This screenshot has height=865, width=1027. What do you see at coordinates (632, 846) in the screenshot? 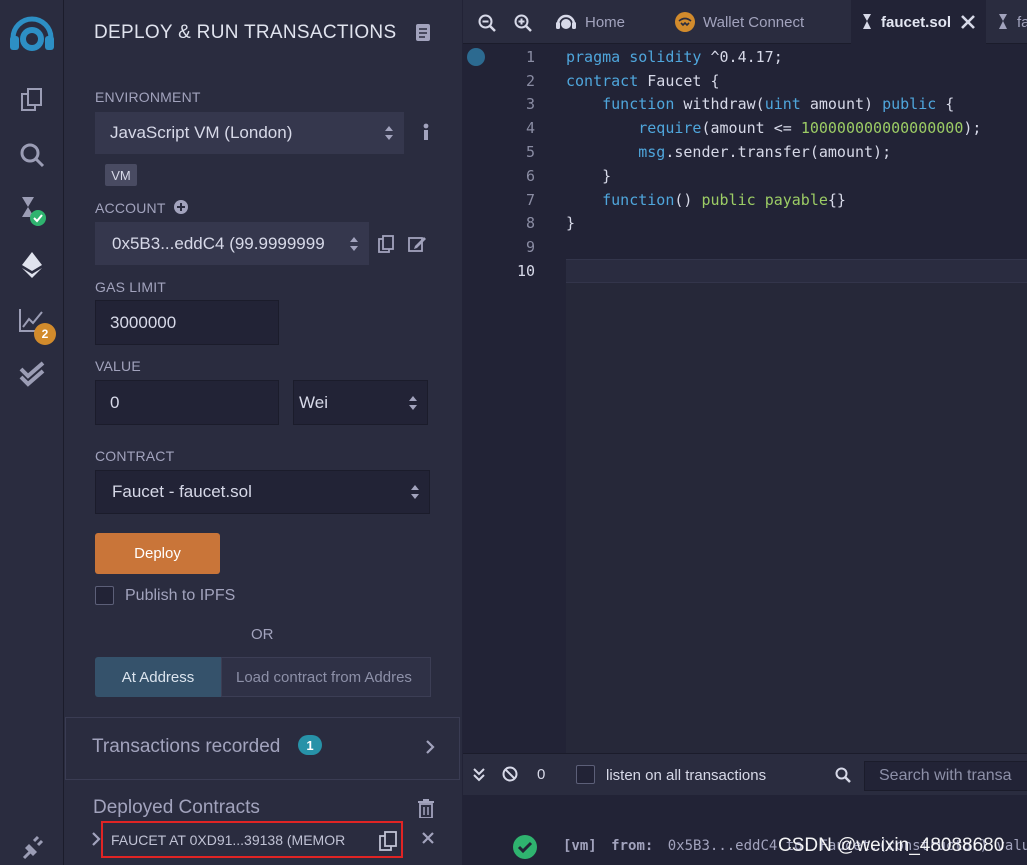
I see `log-from-label: from:` at bounding box center [632, 846].